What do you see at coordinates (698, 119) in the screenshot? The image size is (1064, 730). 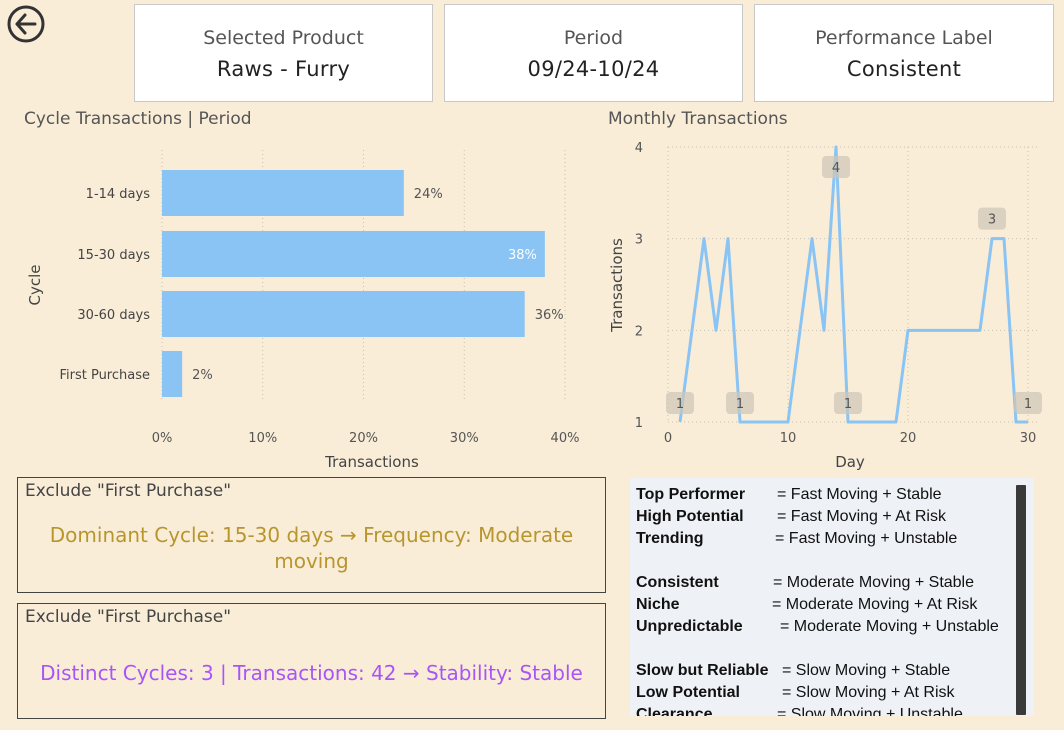 I see `line-chart-title: Monthly Transactions` at bounding box center [698, 119].